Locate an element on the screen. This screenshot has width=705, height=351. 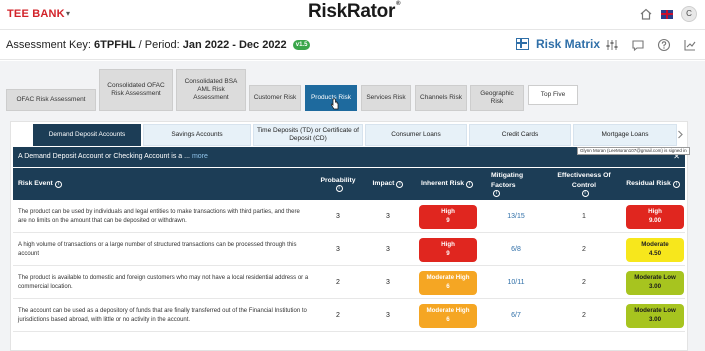
trademark: ® is located at coordinates (398, 4).